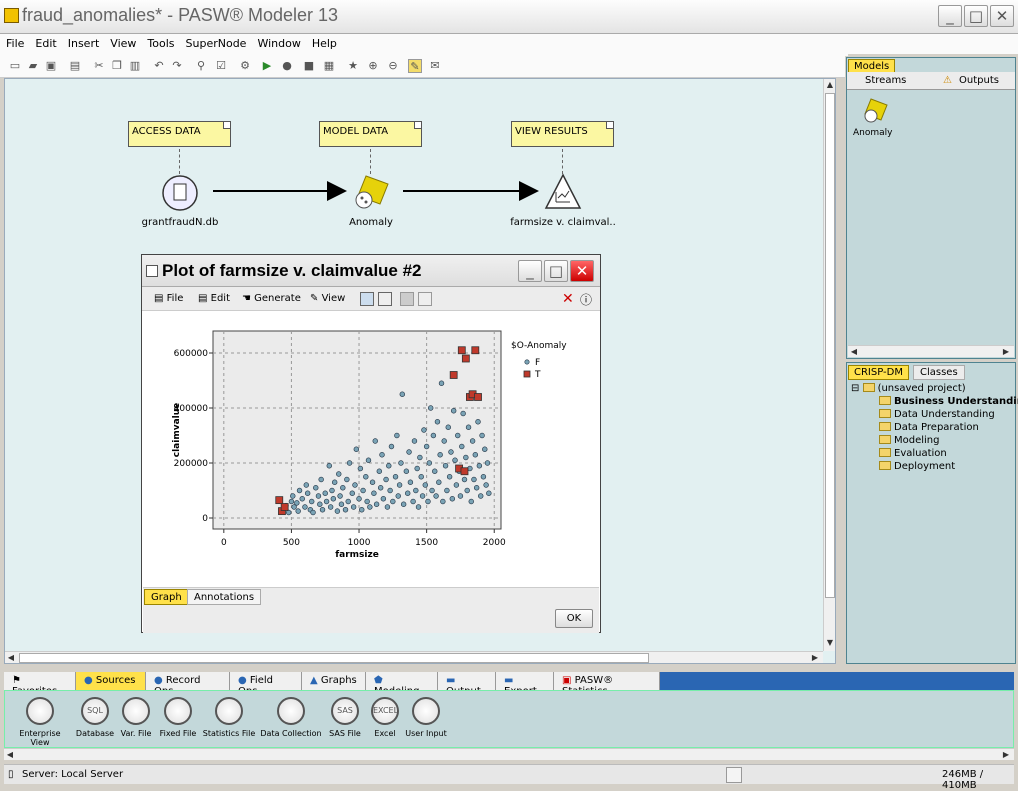 The width and height of the screenshot is (1018, 791). What do you see at coordinates (40, 684) in the screenshot?
I see `tab-favorites: ⚑ Favorites` at bounding box center [40, 684].